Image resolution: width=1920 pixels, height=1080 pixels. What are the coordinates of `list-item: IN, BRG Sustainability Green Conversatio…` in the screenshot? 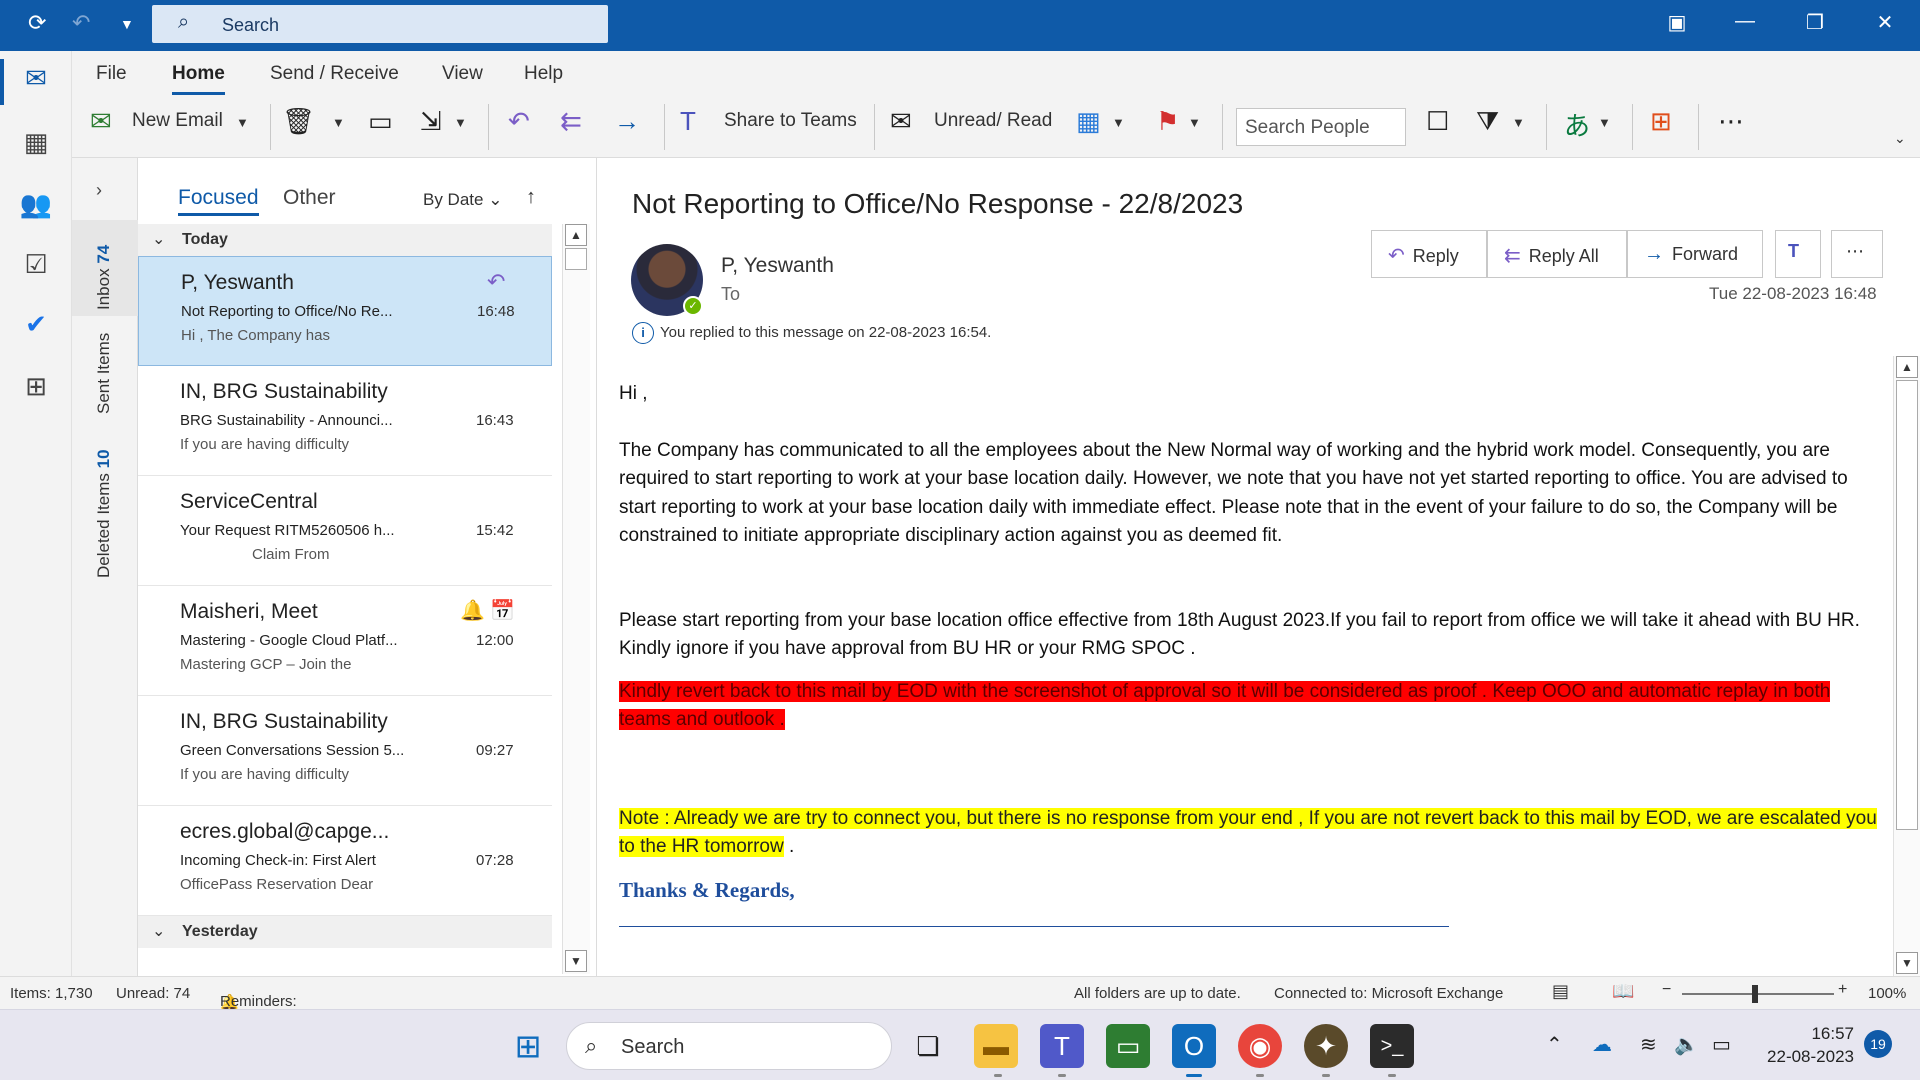 It's located at (345, 751).